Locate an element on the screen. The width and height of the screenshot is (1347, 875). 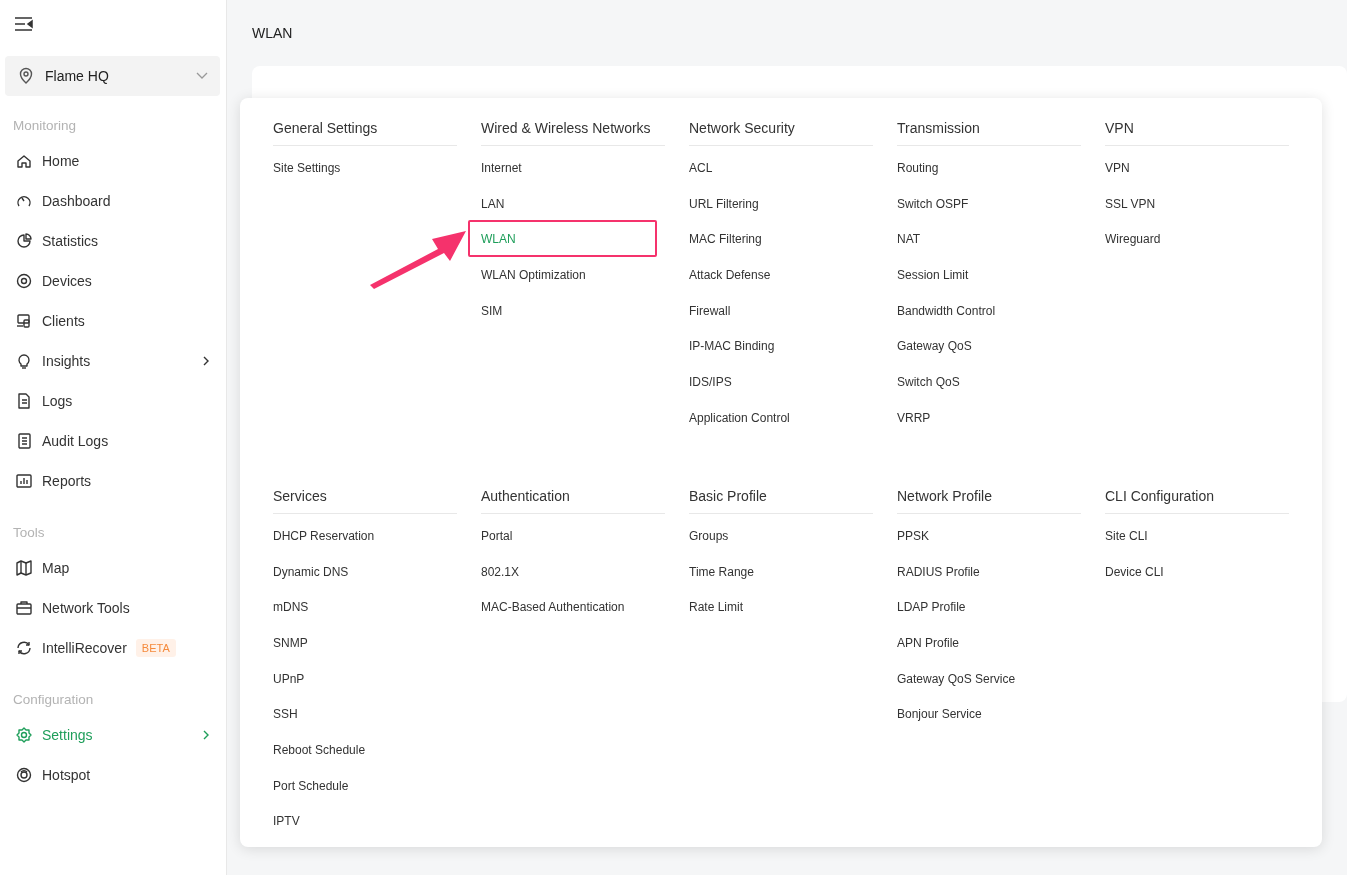
group-heading: Network Profile is located at coordinates (989, 501).